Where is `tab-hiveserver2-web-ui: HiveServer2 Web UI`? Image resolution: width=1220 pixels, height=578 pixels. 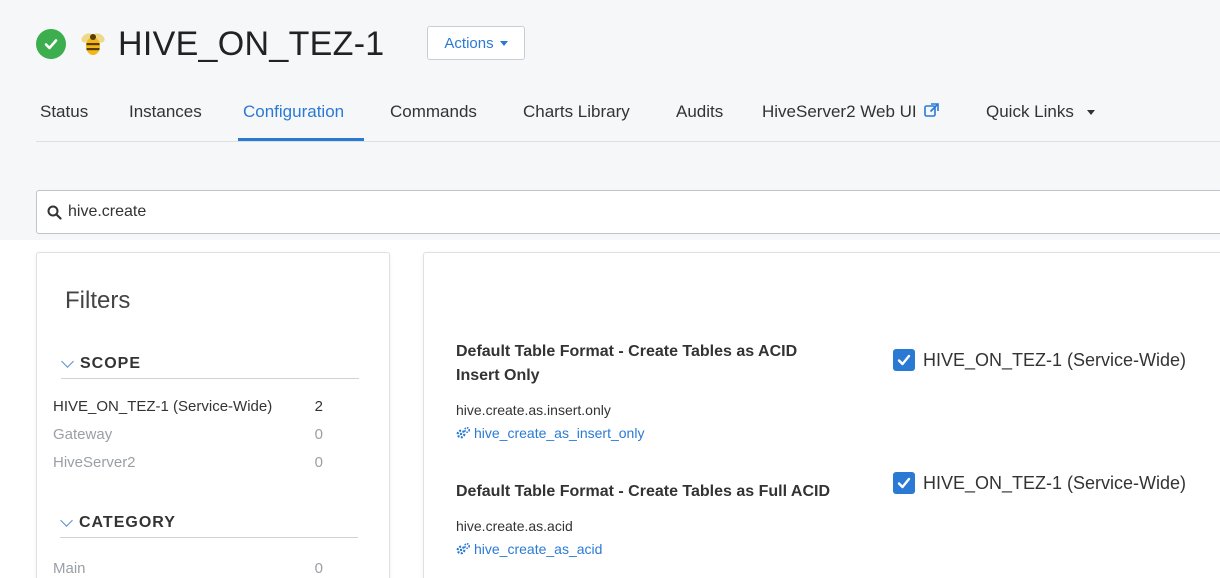
tab-hiveserver2-web-ui: HiveServer2 Web UI is located at coordinates (851, 112).